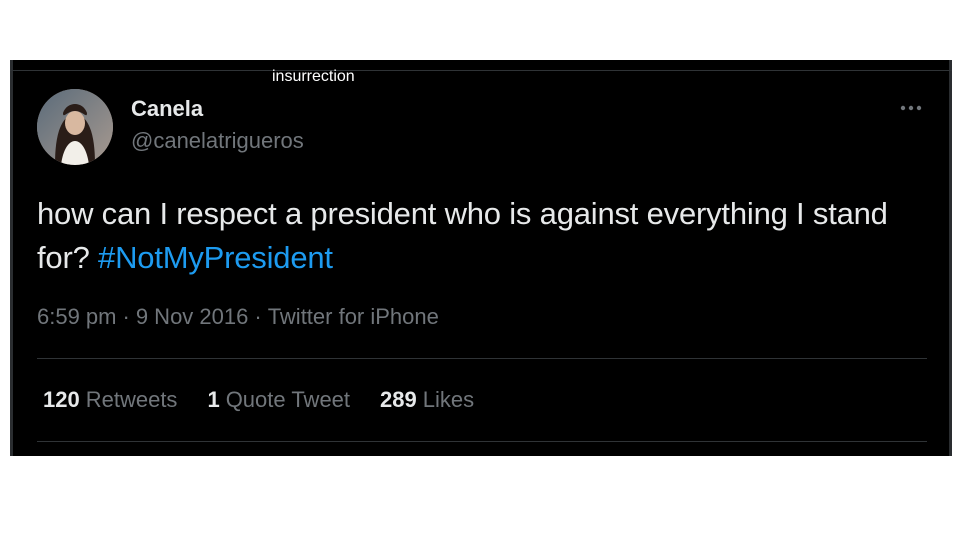 This screenshot has width=960, height=540. Describe the element at coordinates (481, 70) in the screenshot. I see `top-divider` at that location.